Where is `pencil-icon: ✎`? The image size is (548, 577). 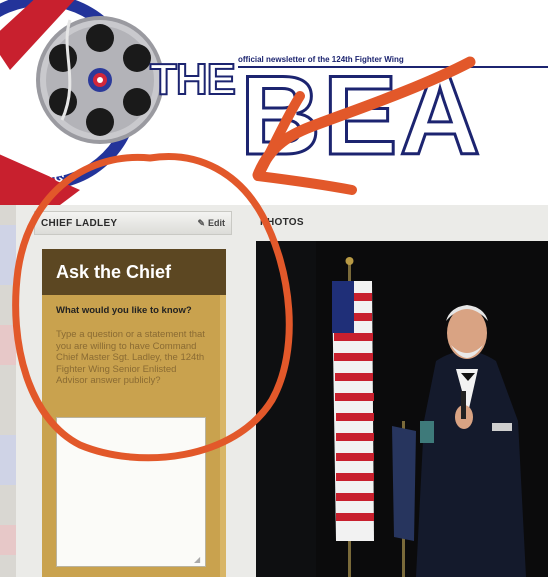 pencil-icon: ✎ is located at coordinates (201, 223).